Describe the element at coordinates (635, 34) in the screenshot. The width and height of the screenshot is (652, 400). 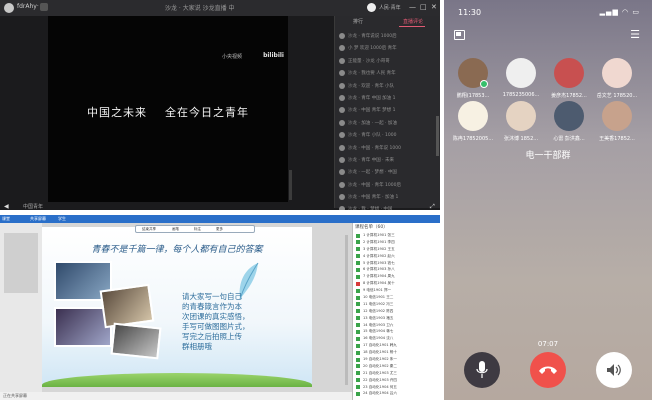
I see `menu-icon: ☰` at that location.